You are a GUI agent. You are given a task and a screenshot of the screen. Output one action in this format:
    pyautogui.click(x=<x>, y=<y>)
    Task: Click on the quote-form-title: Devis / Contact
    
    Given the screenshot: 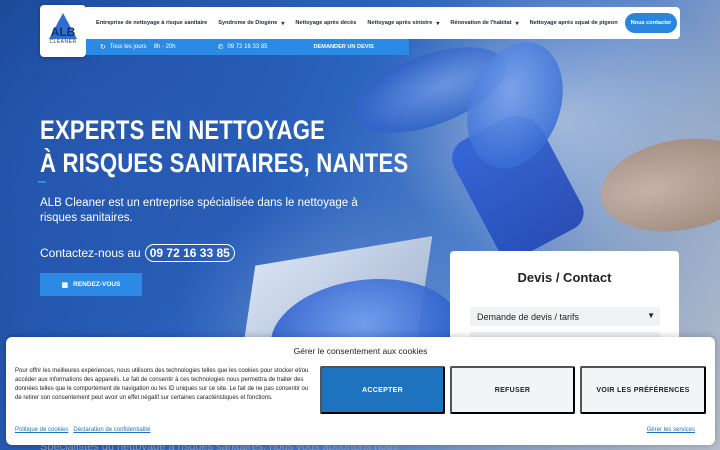 What is the action you would take?
    pyautogui.click(x=564, y=277)
    